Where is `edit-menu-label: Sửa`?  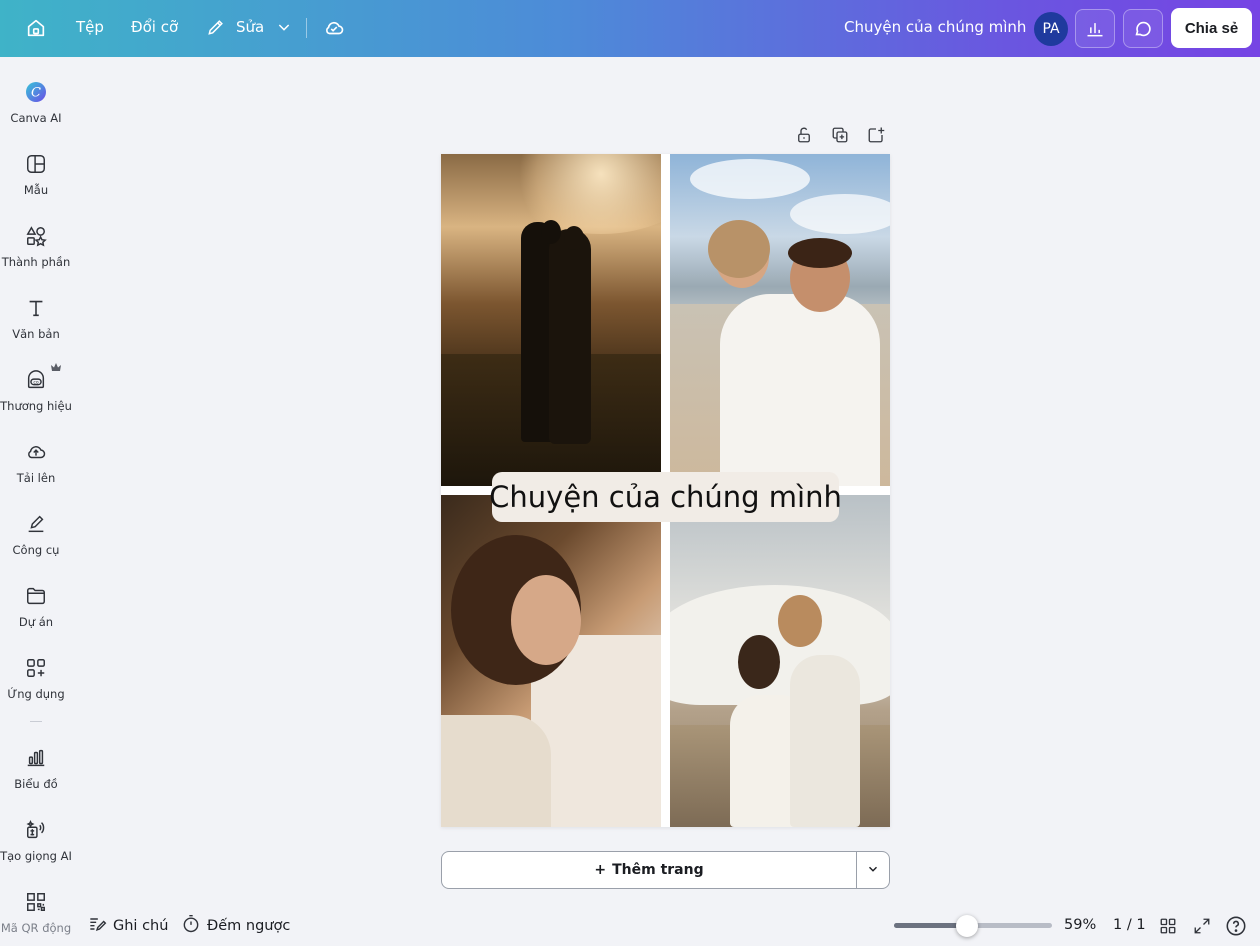 edit-menu-label: Sửa is located at coordinates (250, 27).